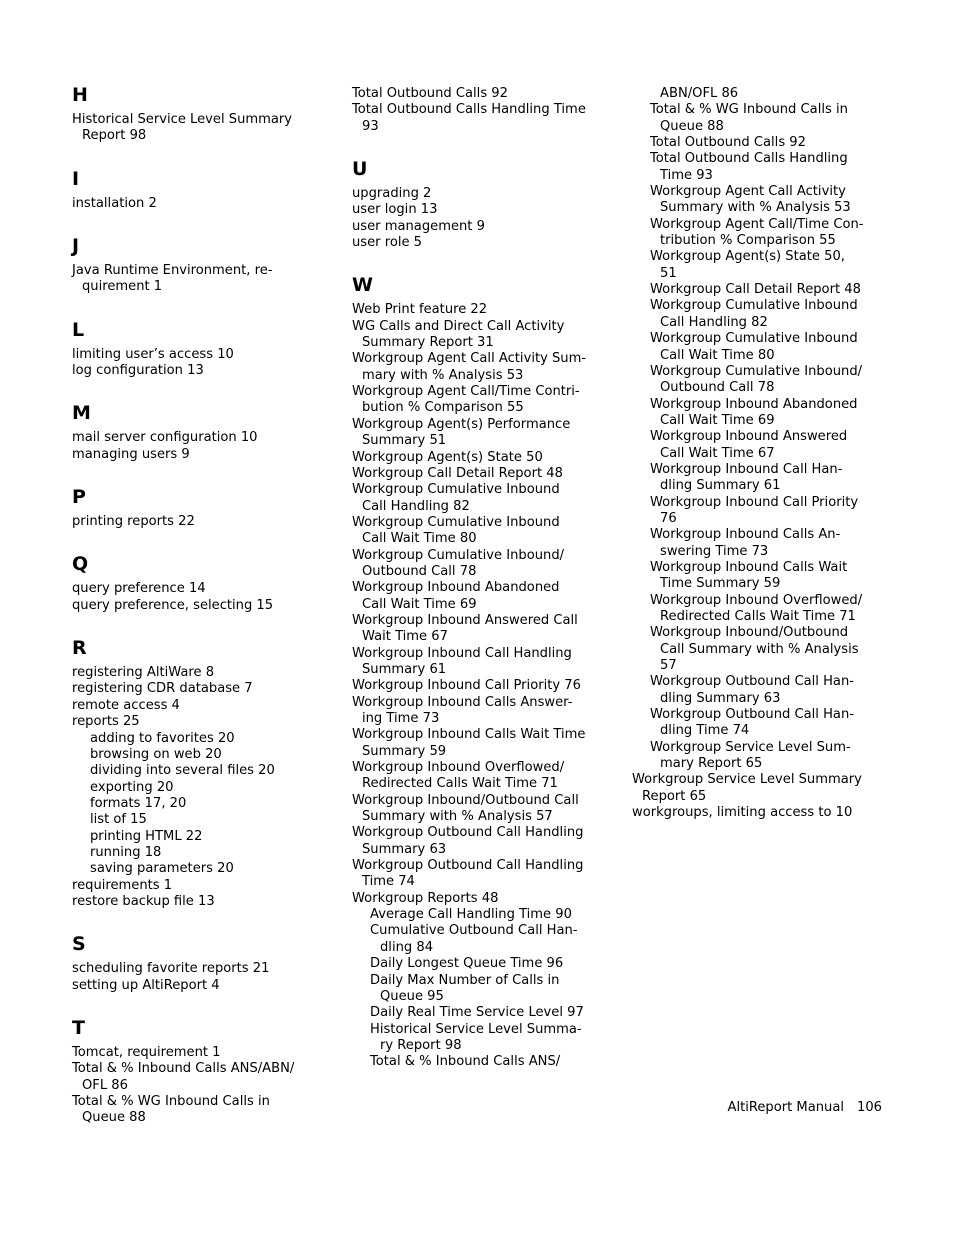  I want to click on page-footer: AltiReport Manual 106, so click(441, 1108).